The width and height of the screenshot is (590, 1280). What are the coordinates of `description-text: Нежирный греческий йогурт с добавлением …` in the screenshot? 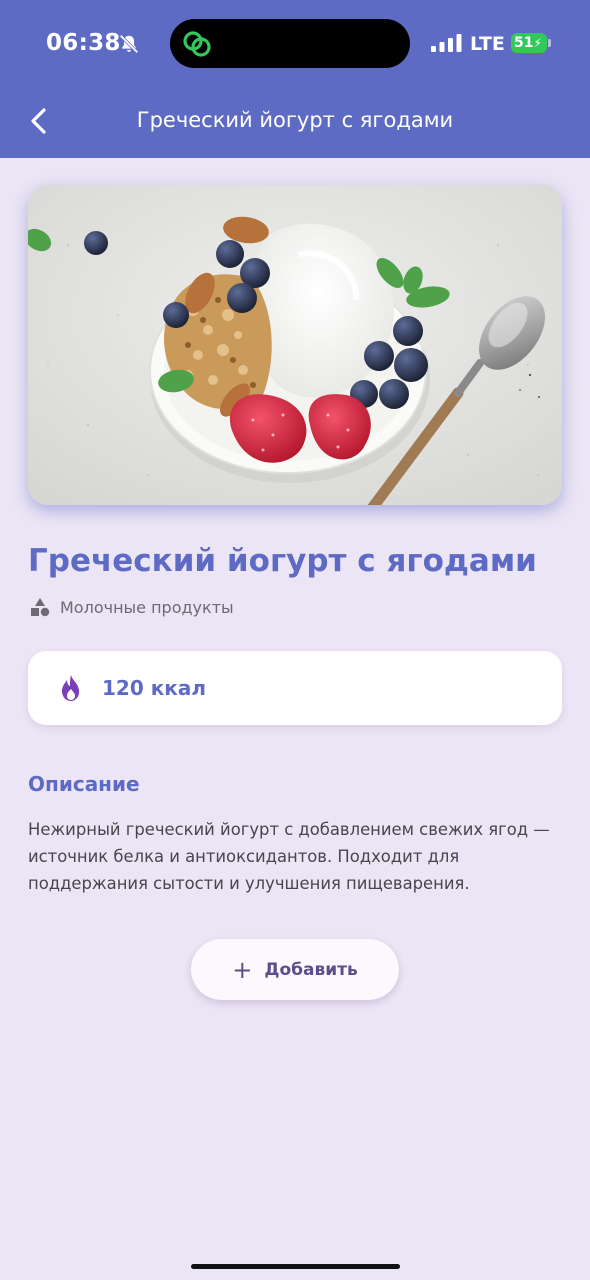 It's located at (289, 856).